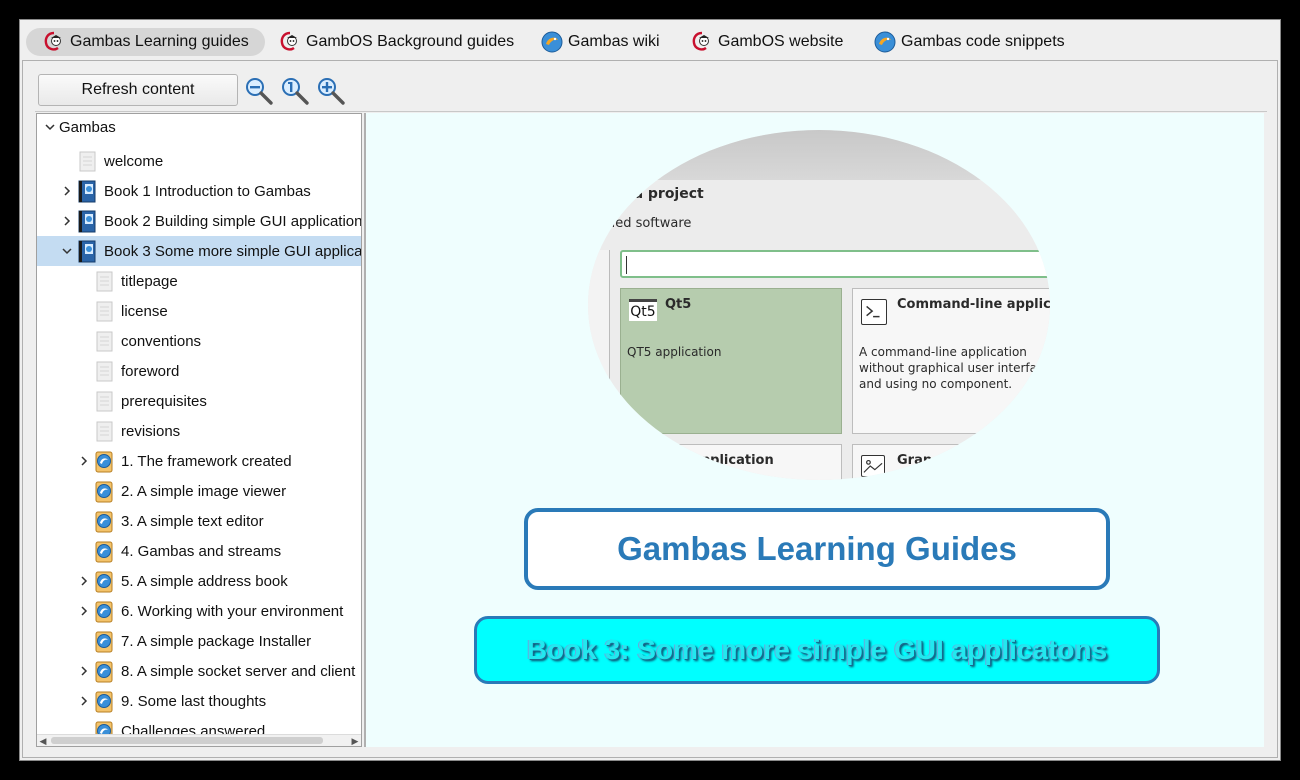  I want to click on tree-item: Book 3 Some more simple GUI applications, so click(199, 251).